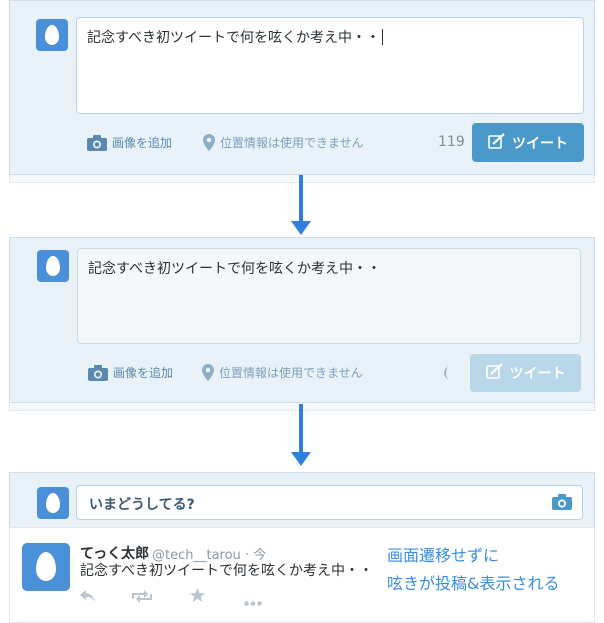 The height and width of the screenshot is (623, 604). What do you see at coordinates (329, 502) in the screenshot?
I see `compose-input: いまどうしてる?` at bounding box center [329, 502].